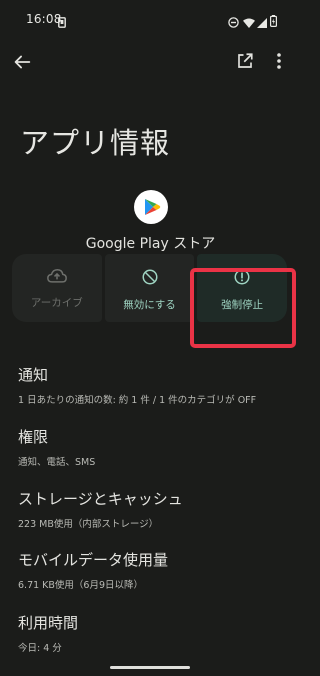  I want to click on battery-icon, so click(274, 21).